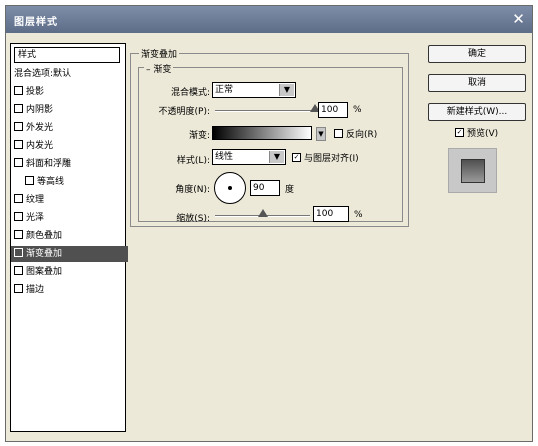  I want to click on angle-unit: 度, so click(290, 190).